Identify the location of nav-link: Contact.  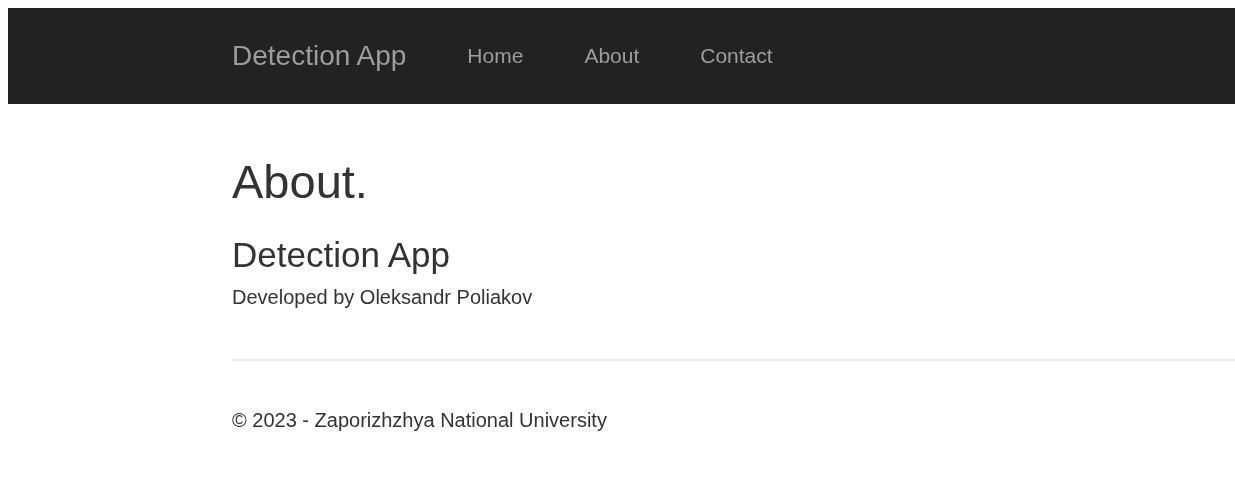
(736, 56).